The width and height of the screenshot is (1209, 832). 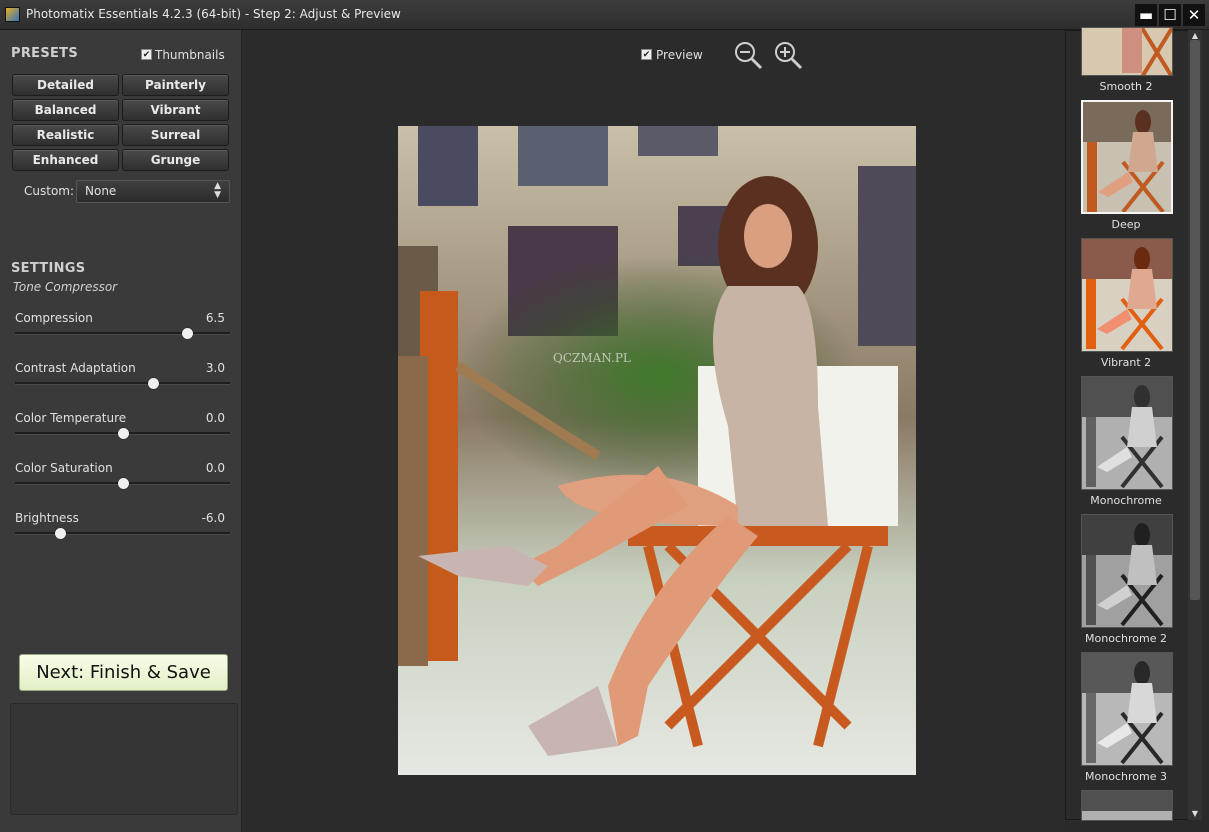 What do you see at coordinates (65, 135) in the screenshot?
I see `preset-realistic-button: Realistic` at bounding box center [65, 135].